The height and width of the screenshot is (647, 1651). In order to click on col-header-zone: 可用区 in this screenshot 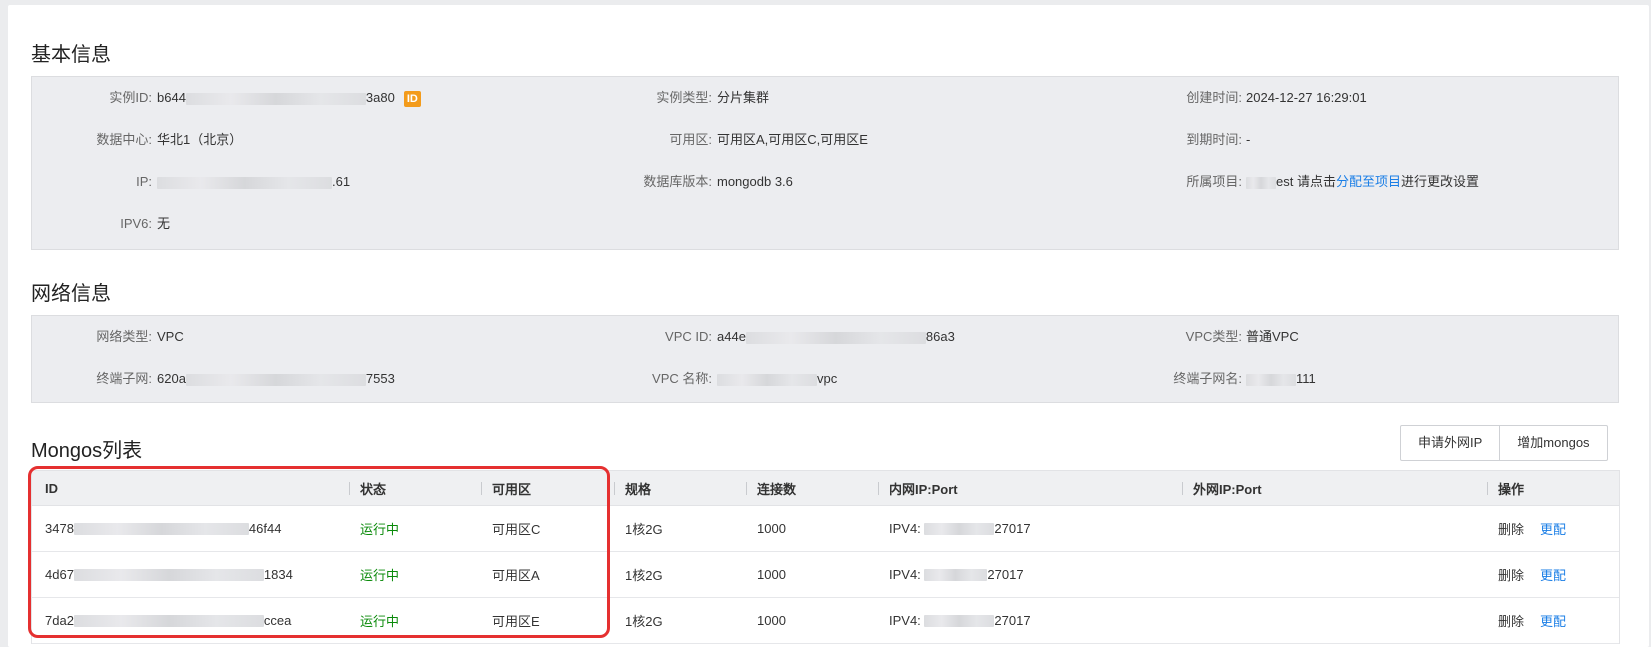, I will do `click(505, 488)`.